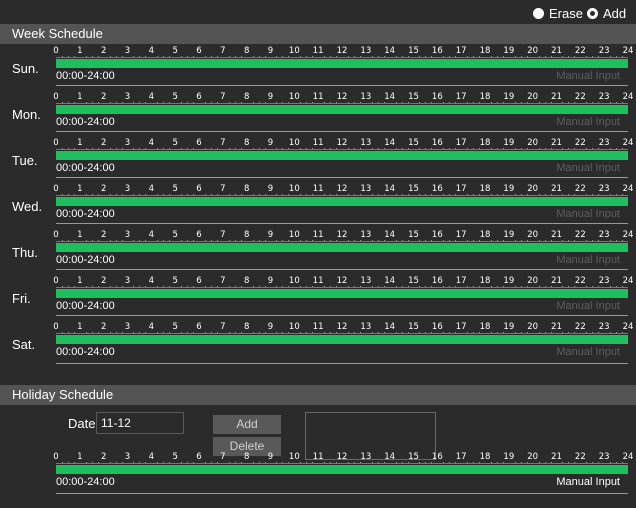 The image size is (636, 508). Describe the element at coordinates (199, 51) in the screenshot. I see `day-0-hour-tick-6: 6` at that location.